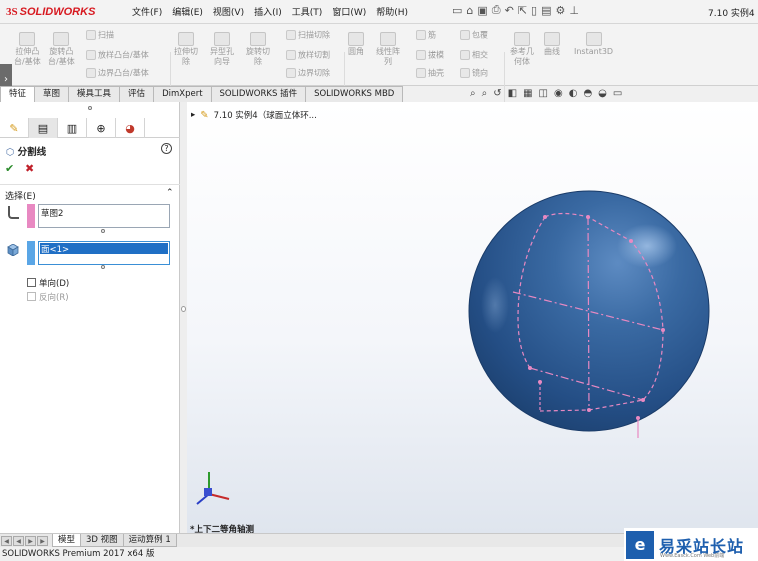 Image resolution: width=758 pixels, height=561 pixels. Describe the element at coordinates (149, 540) in the screenshot. I see `tab-motion-study: 运动算例 1` at that location.